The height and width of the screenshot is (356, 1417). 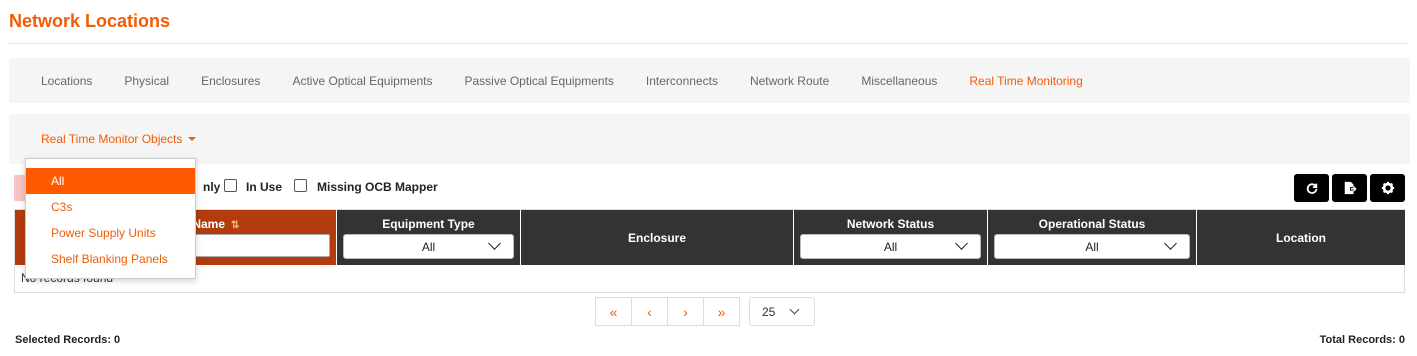 I want to click on column-label: Enclosure, so click(x=657, y=238).